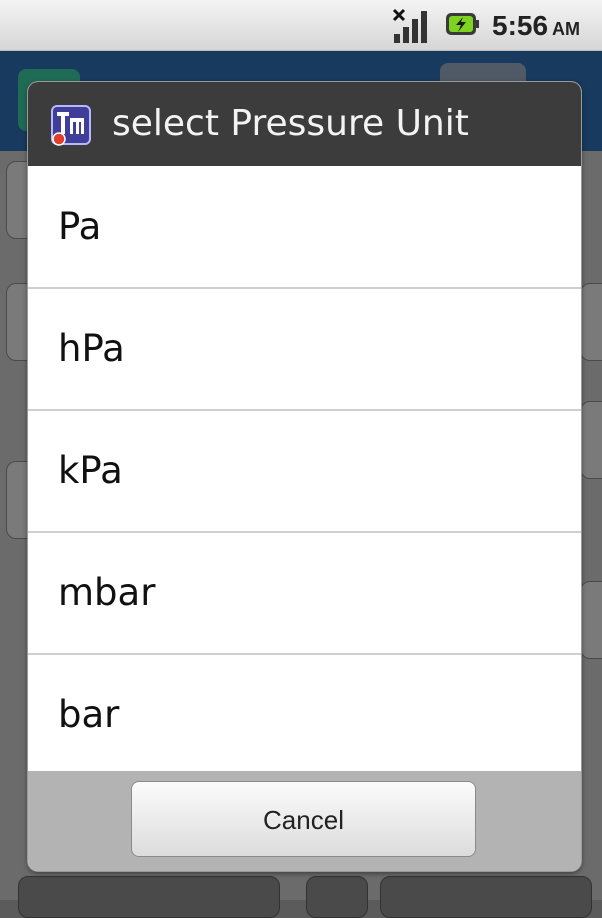  Describe the element at coordinates (304, 226) in the screenshot. I see `unit-option-pa: Pa` at that location.